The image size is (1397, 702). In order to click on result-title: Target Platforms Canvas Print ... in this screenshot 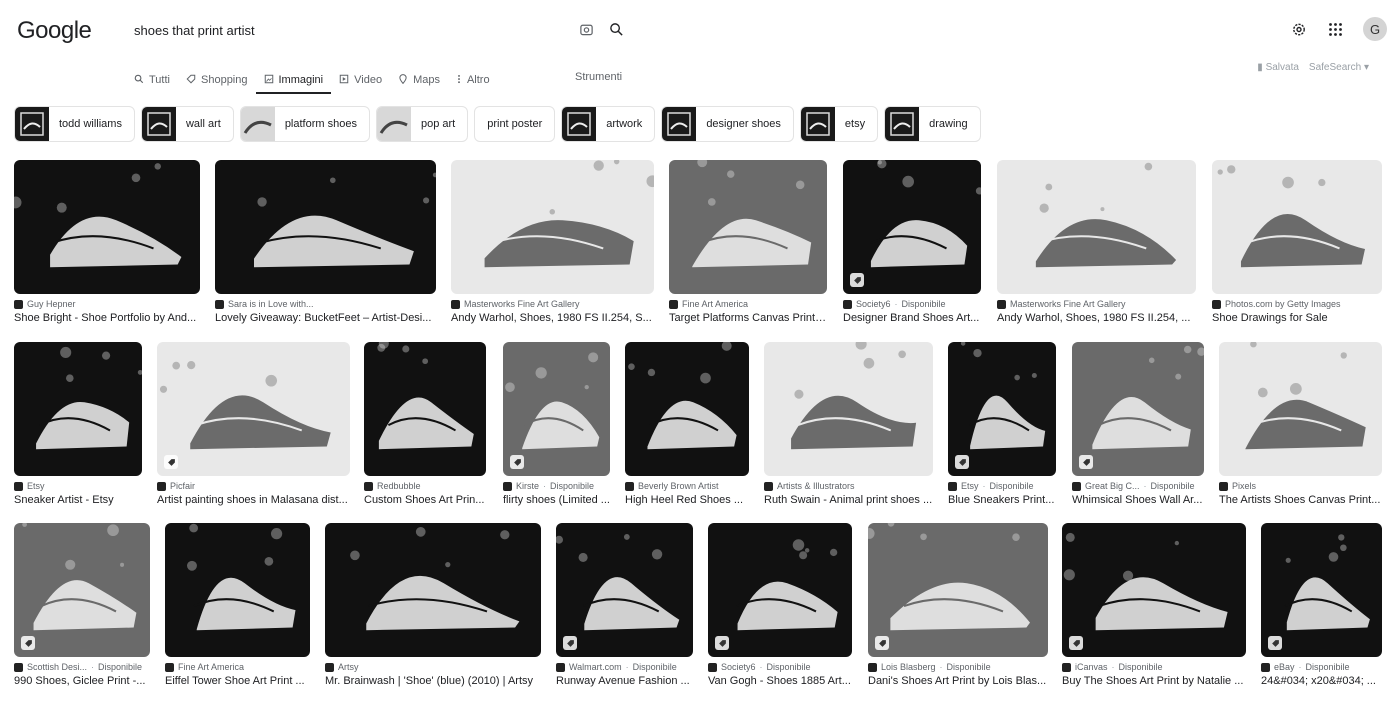, I will do `click(748, 318)`.